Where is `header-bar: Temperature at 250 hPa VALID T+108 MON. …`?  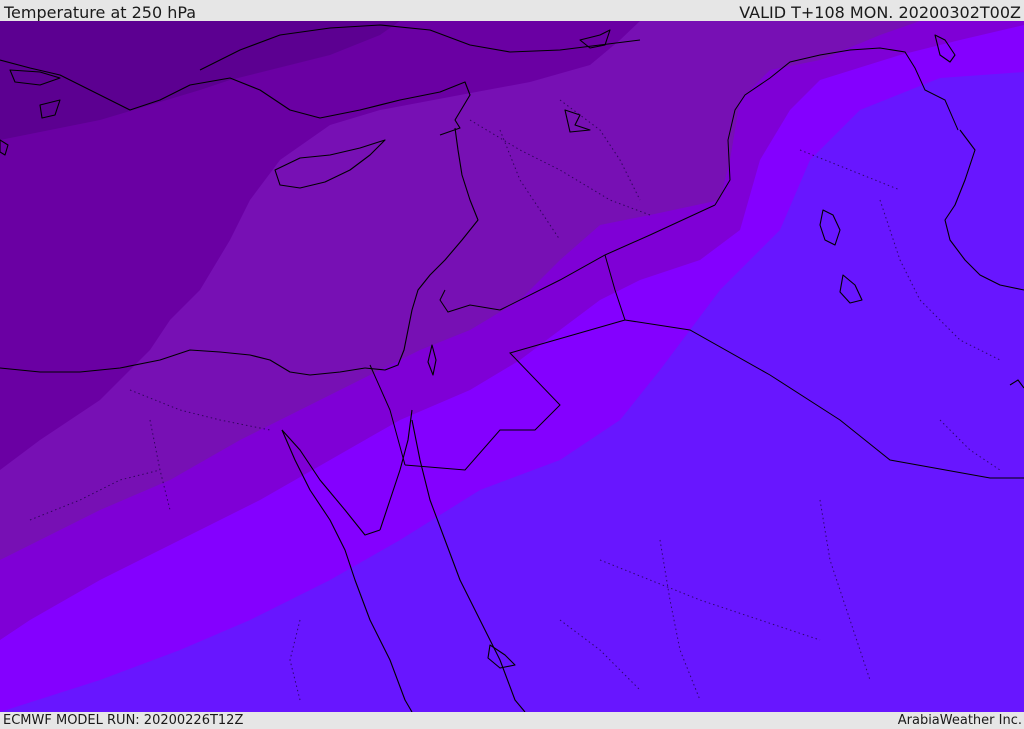 header-bar: Temperature at 250 hPa VALID T+108 MON. … is located at coordinates (512, 11).